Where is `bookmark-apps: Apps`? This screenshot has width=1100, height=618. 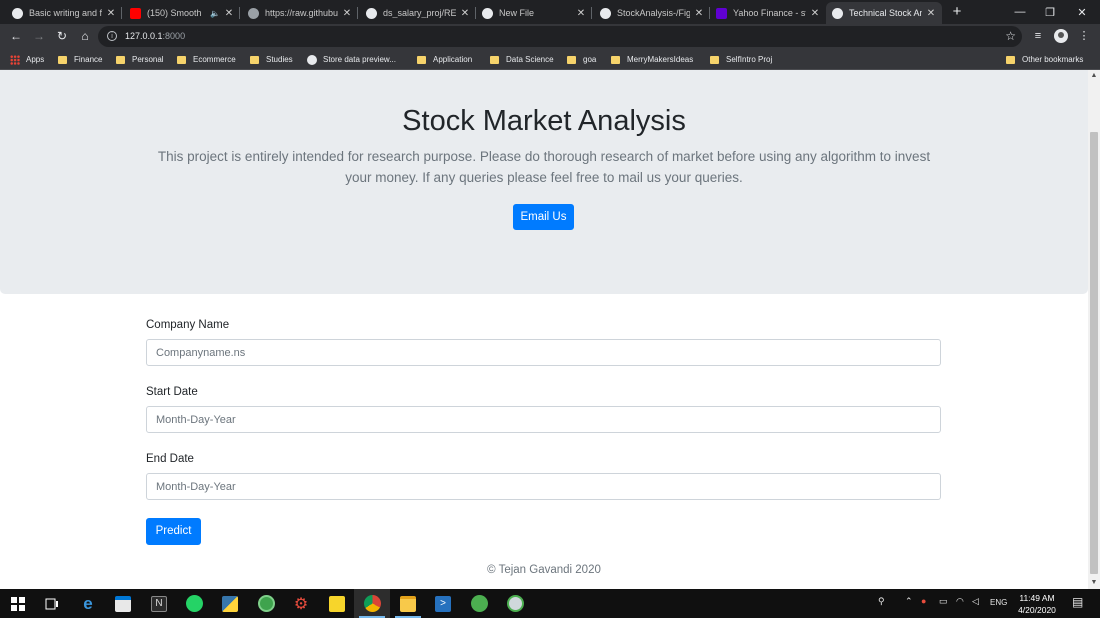
bookmark-apps: Apps is located at coordinates (27, 59).